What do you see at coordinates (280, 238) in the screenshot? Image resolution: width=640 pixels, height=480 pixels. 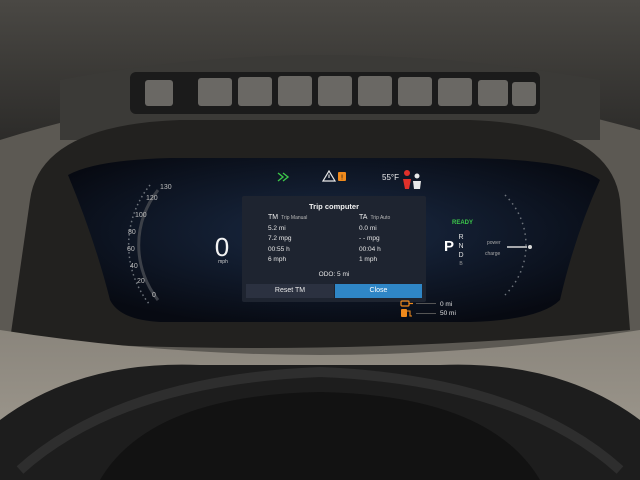 I see `trip-manual-economy: 7.2 mpg` at bounding box center [280, 238].